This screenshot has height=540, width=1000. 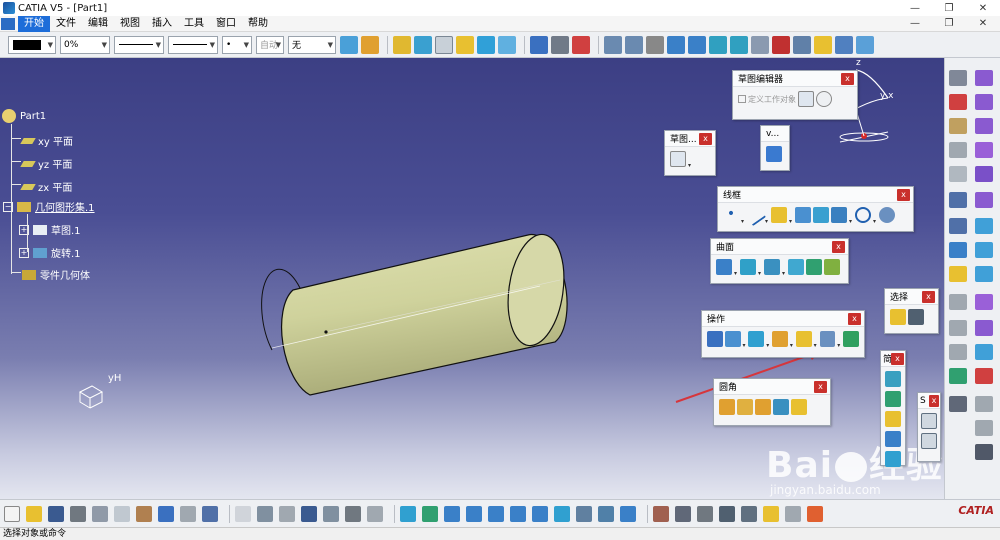 I want to click on narrow-panel-1: 简 x, so click(x=893, y=408).